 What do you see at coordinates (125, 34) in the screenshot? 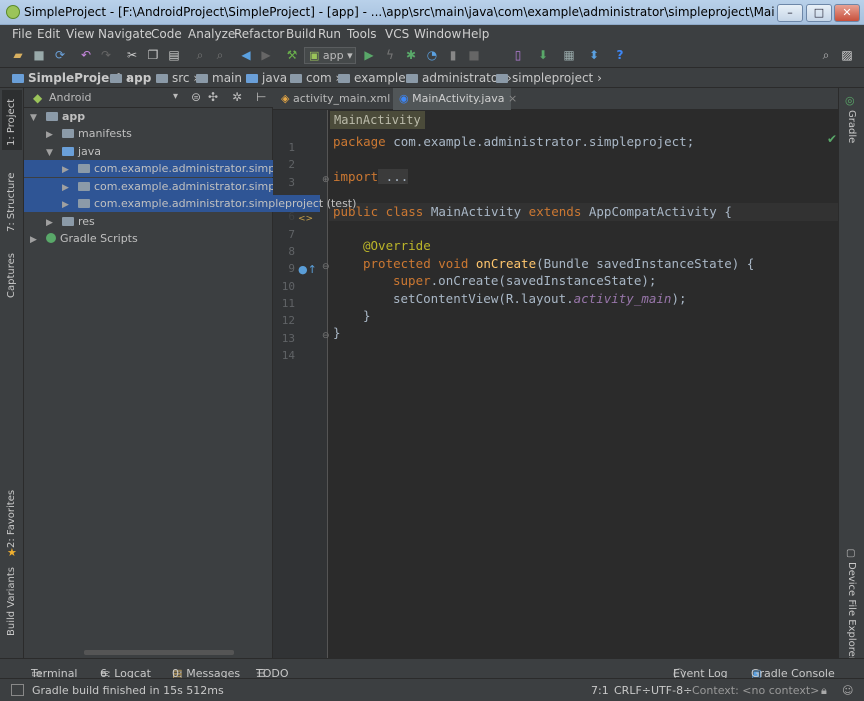
I see `menu-navigate: Navigate` at bounding box center [125, 34].